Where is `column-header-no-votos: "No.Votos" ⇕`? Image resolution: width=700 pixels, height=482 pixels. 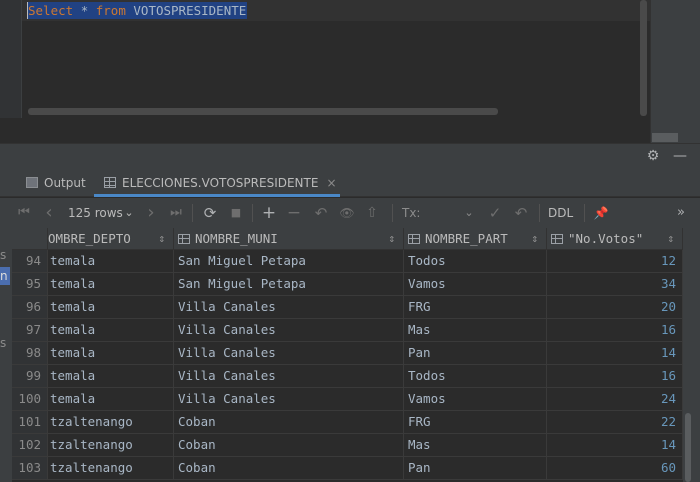 column-header-no-votos: "No.Votos" ⇕ is located at coordinates (615, 239).